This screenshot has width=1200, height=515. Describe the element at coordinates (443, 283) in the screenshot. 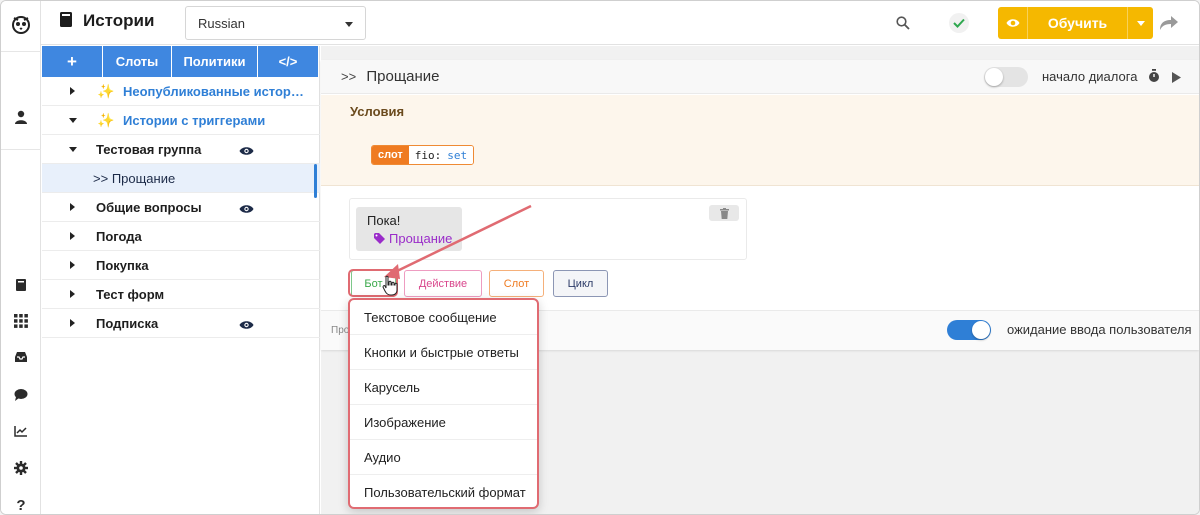

I see `add-action-button: Действие` at that location.